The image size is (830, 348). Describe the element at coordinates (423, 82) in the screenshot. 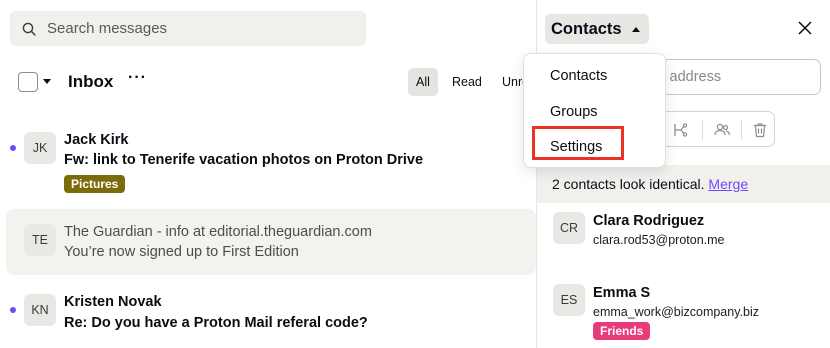

I see `filter-all: All` at that location.